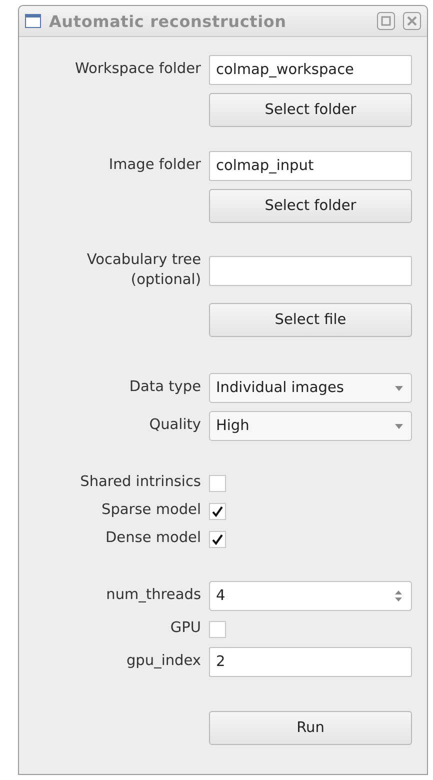  What do you see at coordinates (310, 70) in the screenshot?
I see `text-field: colmap_workspace` at bounding box center [310, 70].